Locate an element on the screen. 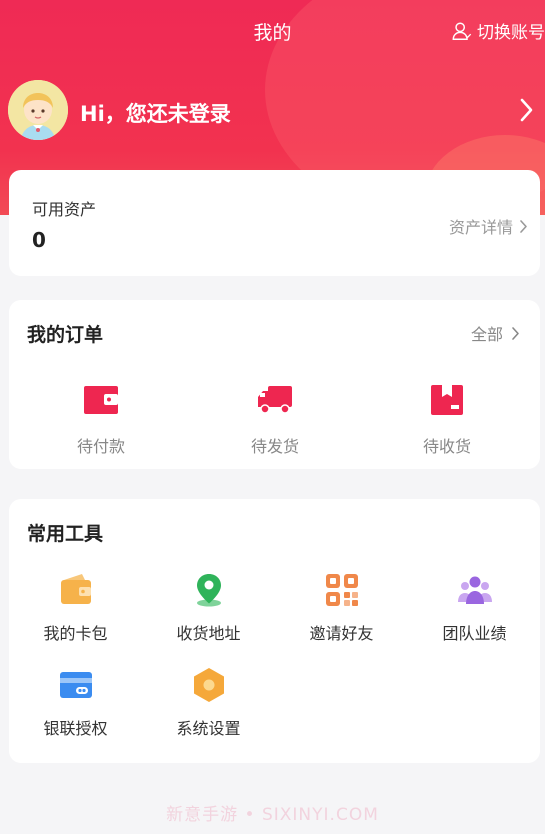 This screenshot has height=834, width=545. order-pending-payment: 待付款 is located at coordinates (101, 420).